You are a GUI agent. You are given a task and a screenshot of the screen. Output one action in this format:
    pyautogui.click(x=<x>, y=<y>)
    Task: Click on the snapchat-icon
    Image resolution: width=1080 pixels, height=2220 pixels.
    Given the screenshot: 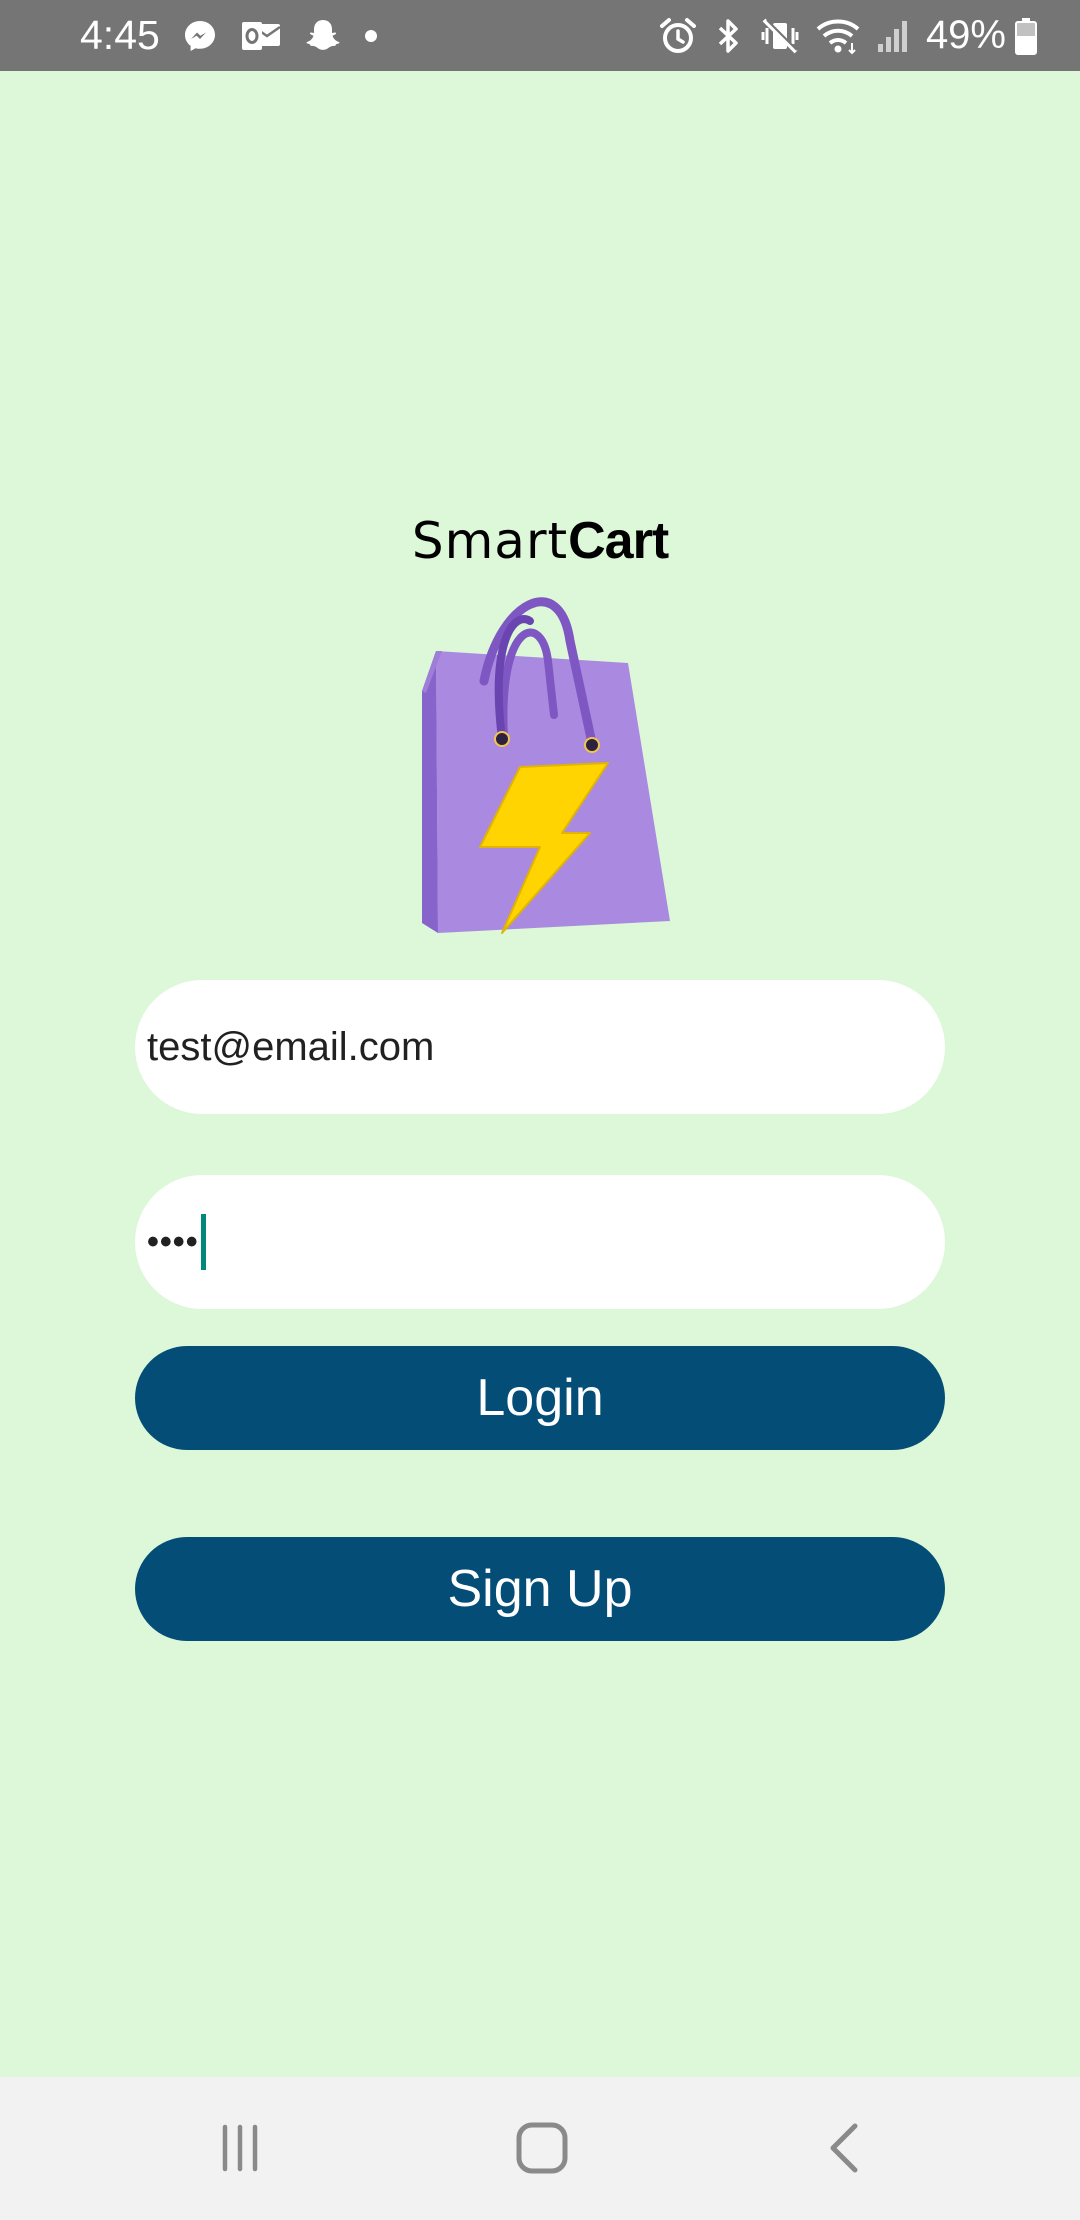 What is the action you would take?
    pyautogui.click(x=323, y=36)
    